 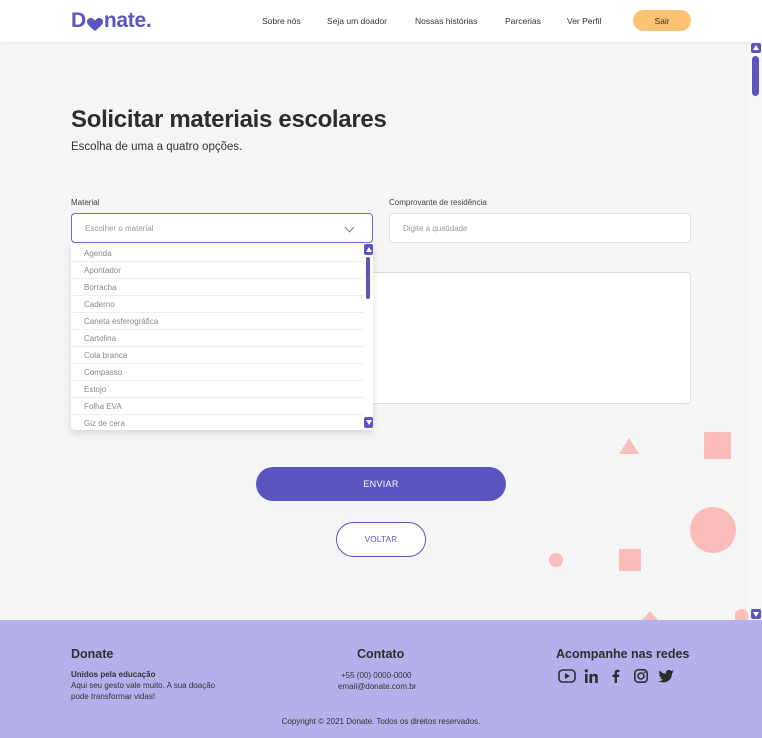 I want to click on logout-button: Sair, so click(x=662, y=20).